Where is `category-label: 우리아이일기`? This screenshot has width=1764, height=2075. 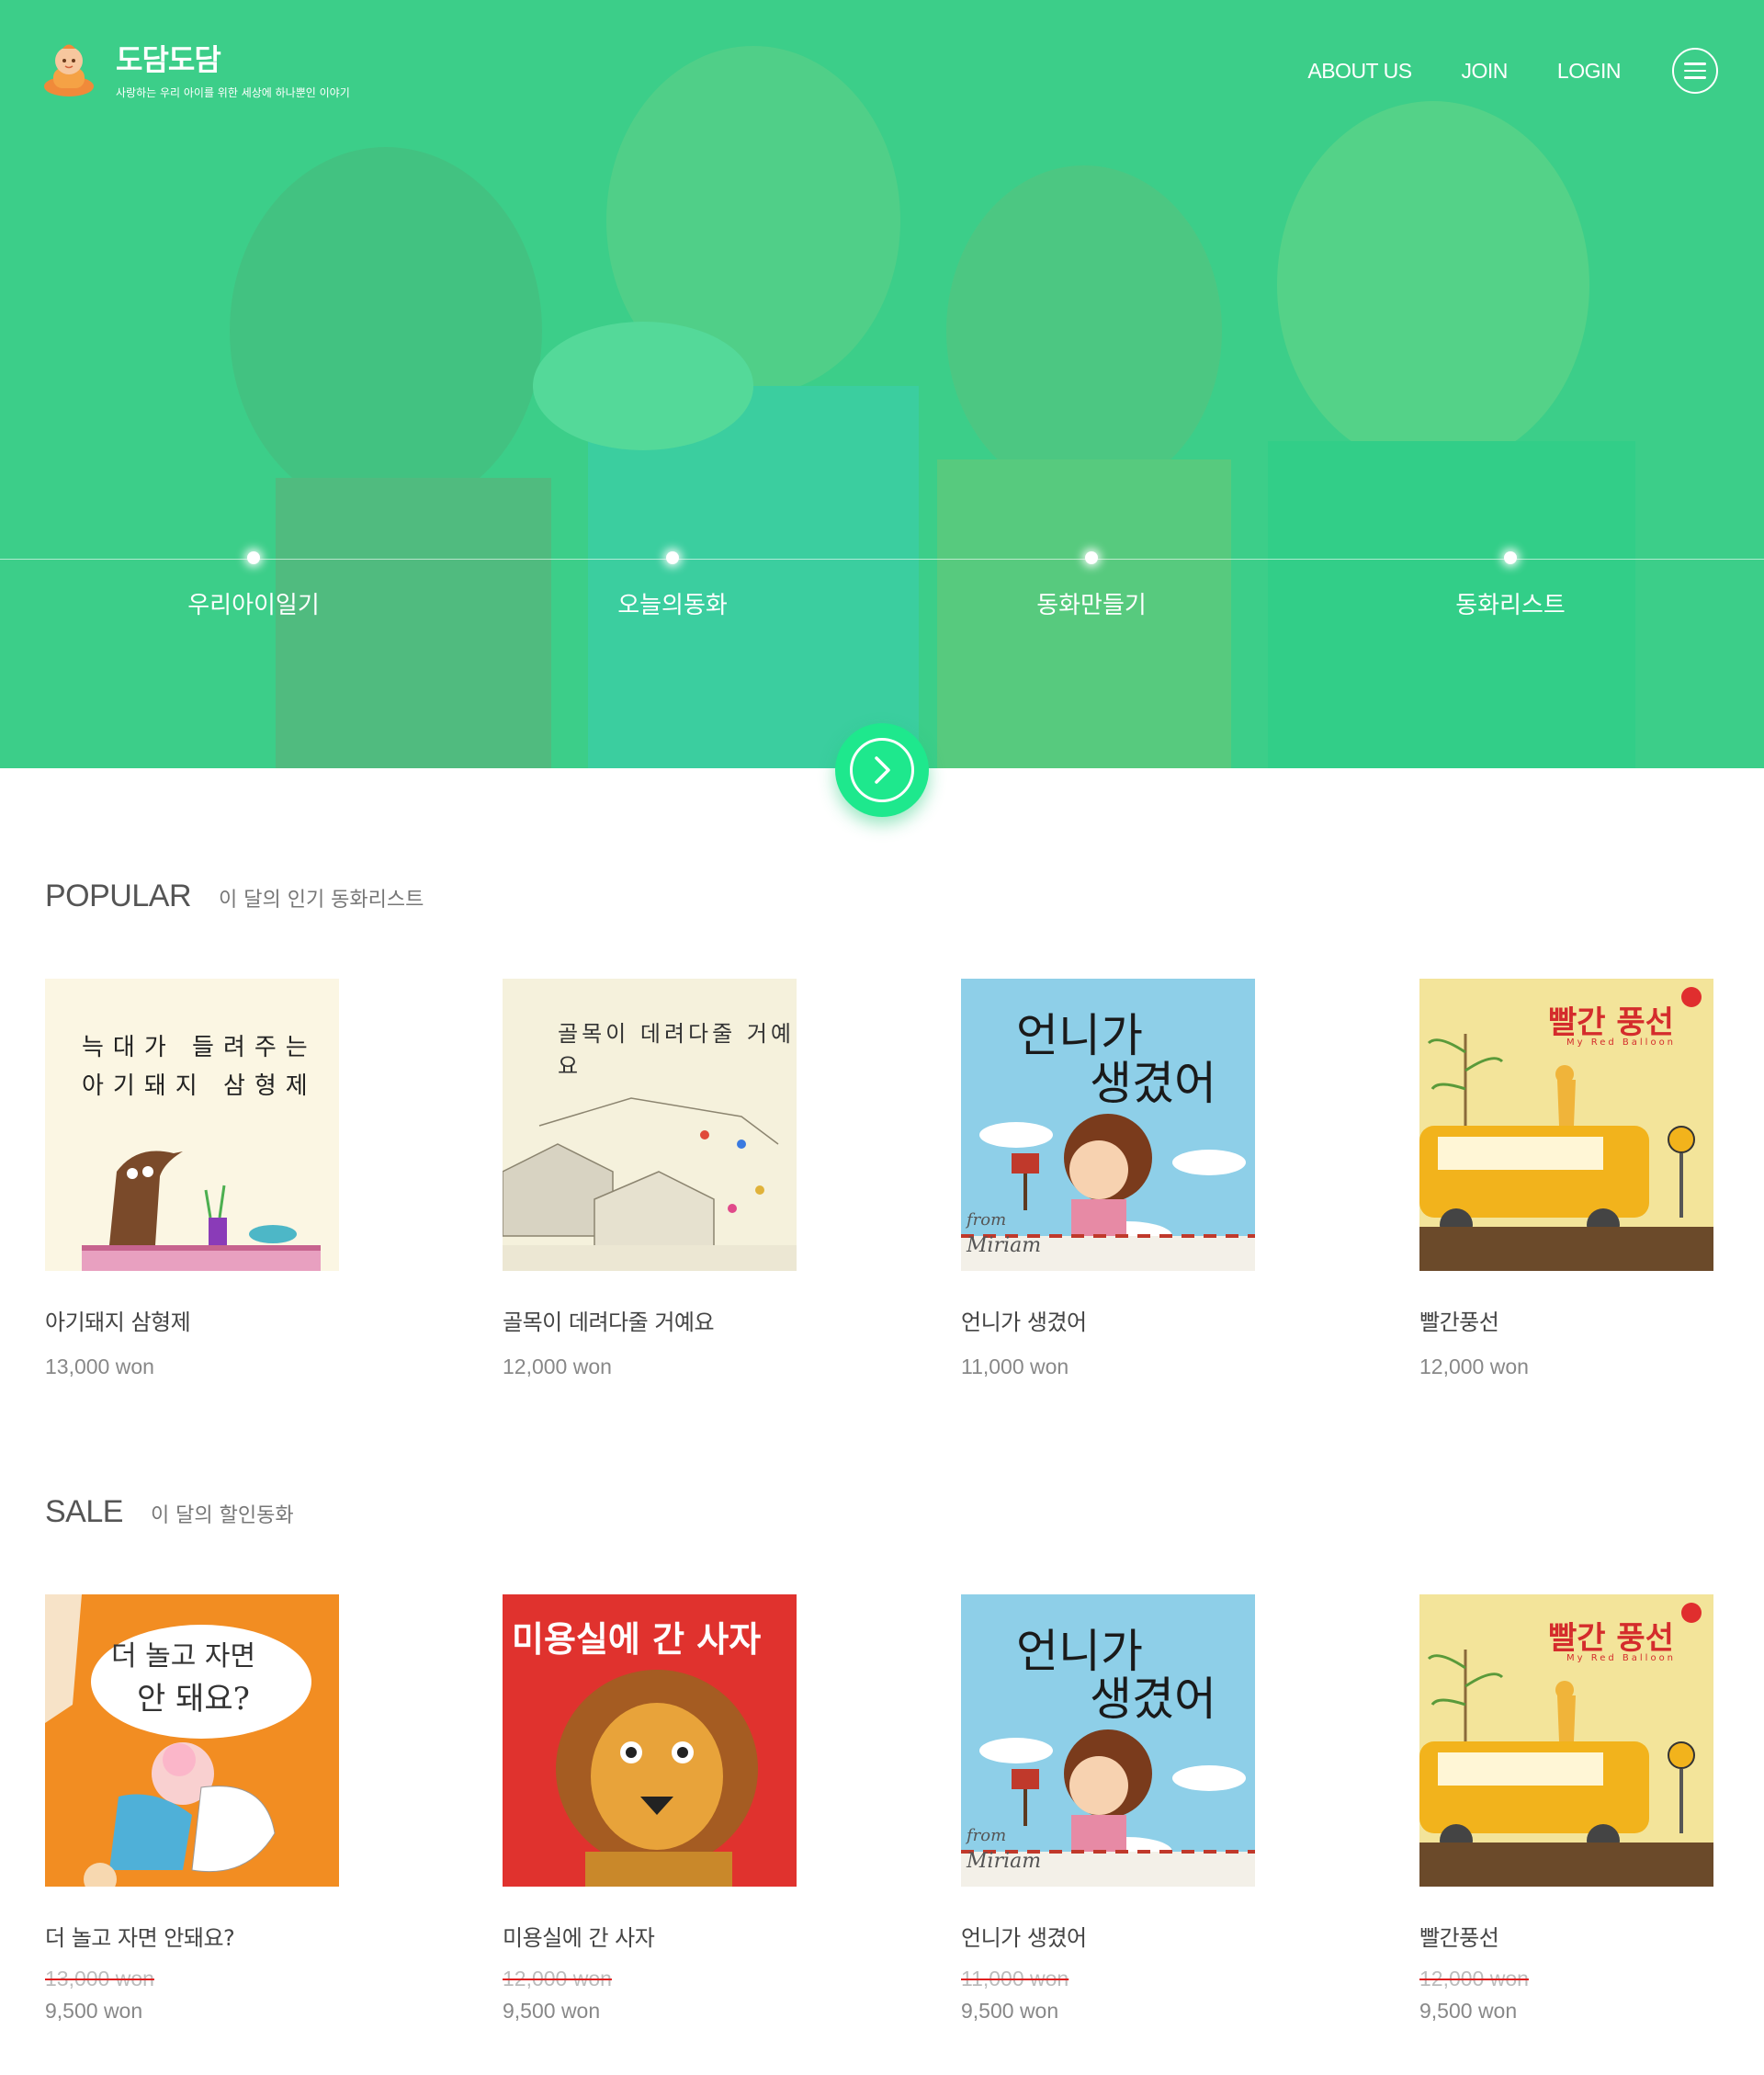 category-label: 우리아이일기 is located at coordinates (253, 605).